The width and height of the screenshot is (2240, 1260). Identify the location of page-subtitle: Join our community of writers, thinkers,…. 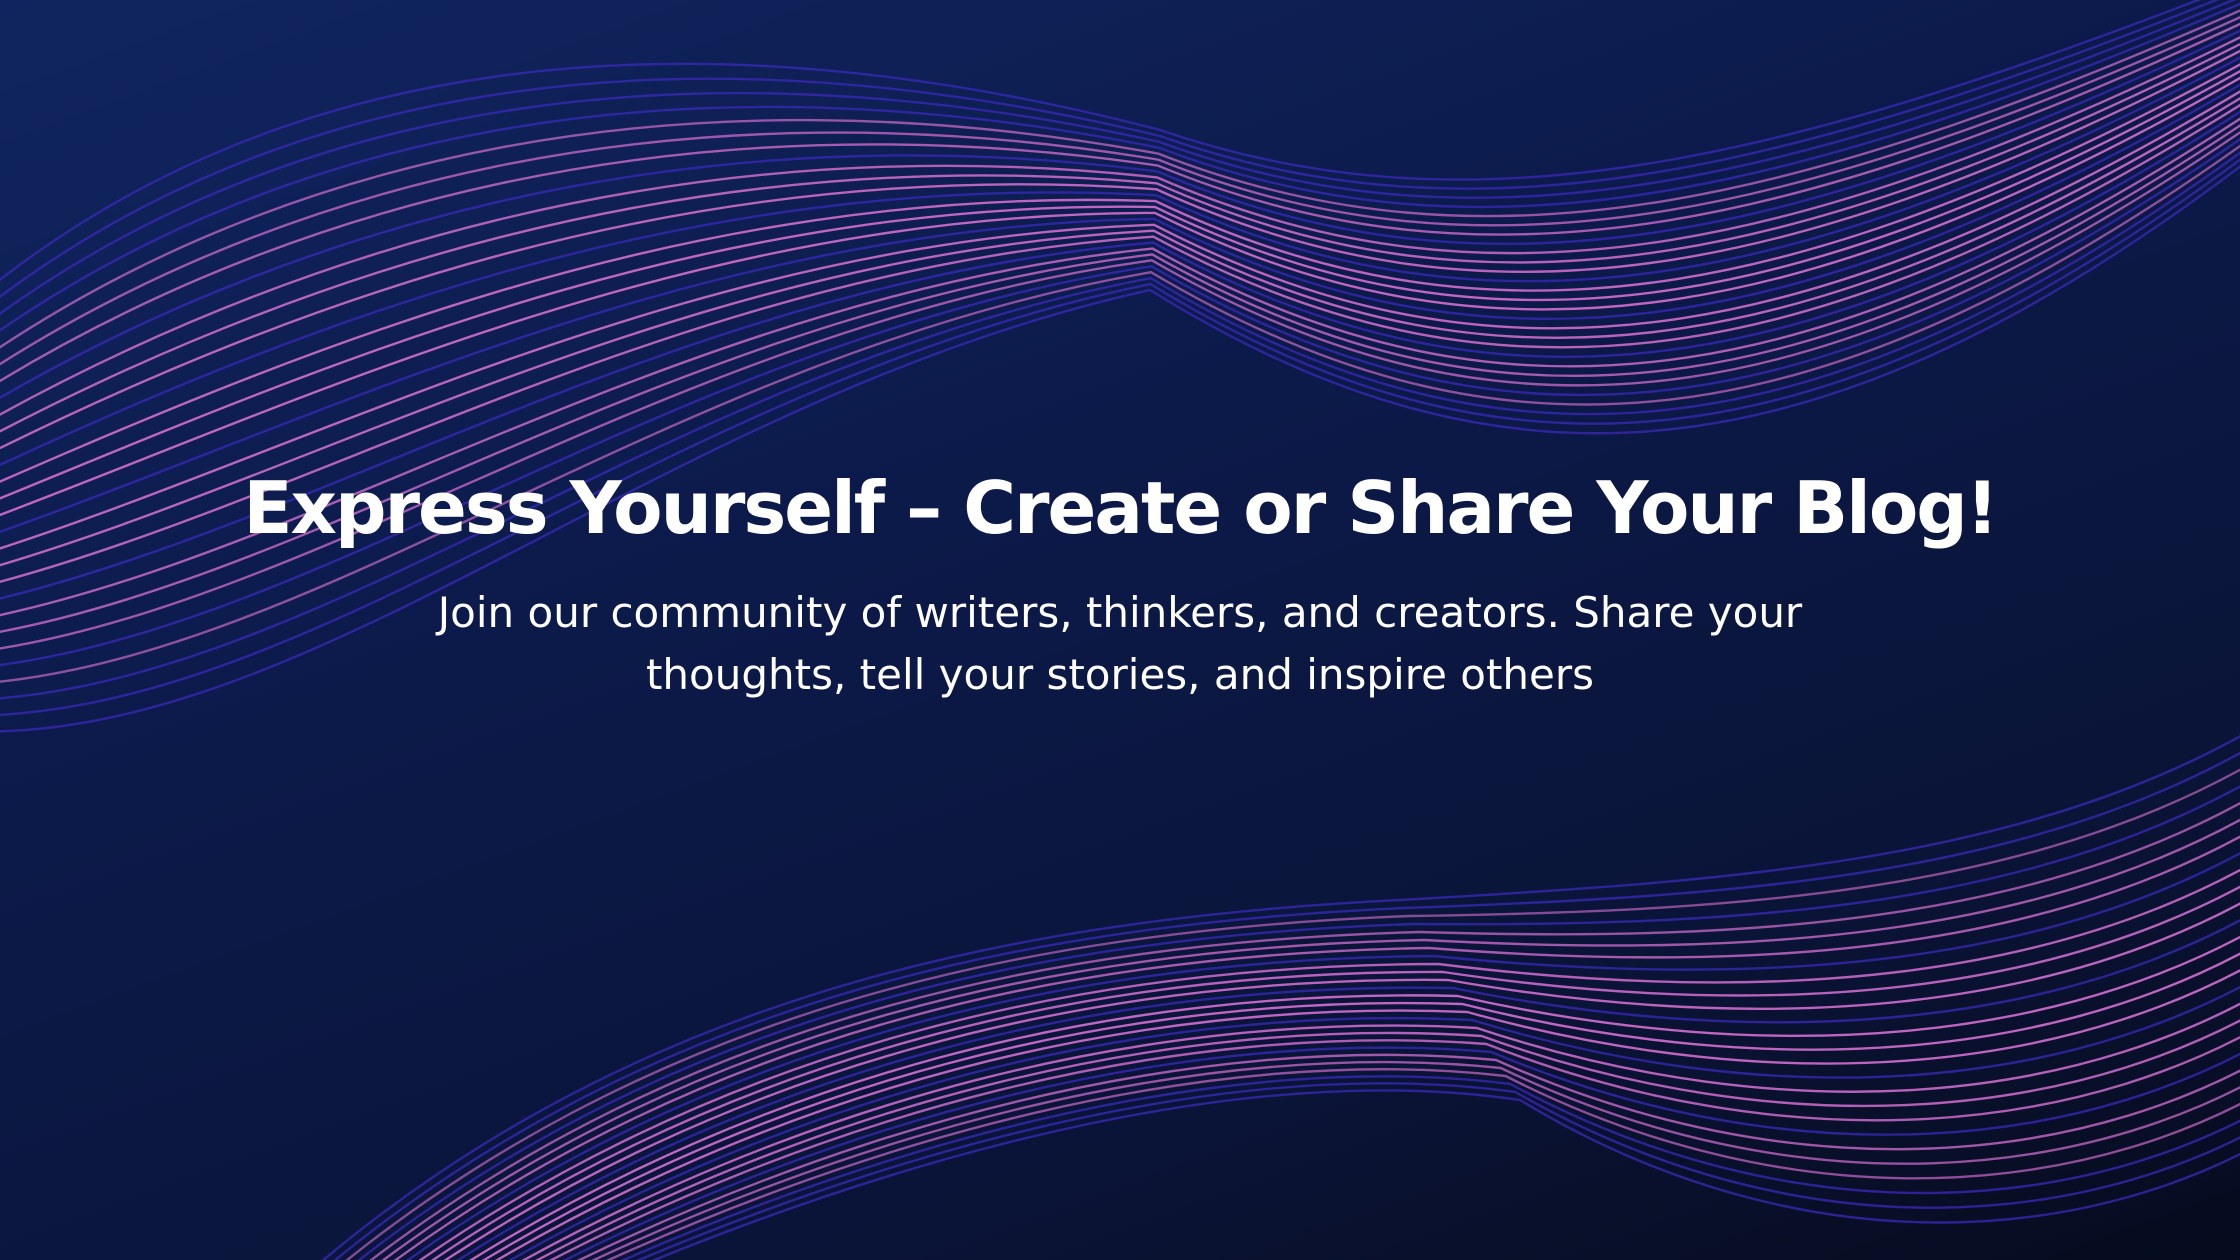
(1120, 643).